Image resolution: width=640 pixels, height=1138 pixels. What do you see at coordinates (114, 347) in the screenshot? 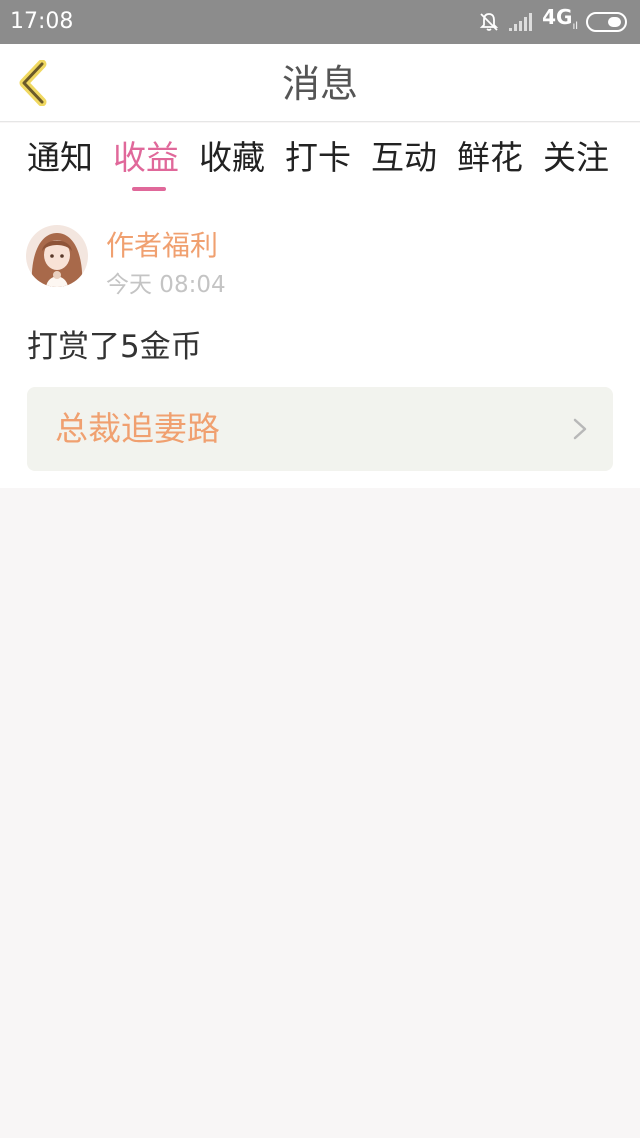
I see `message-text: 打赏了5金币` at bounding box center [114, 347].